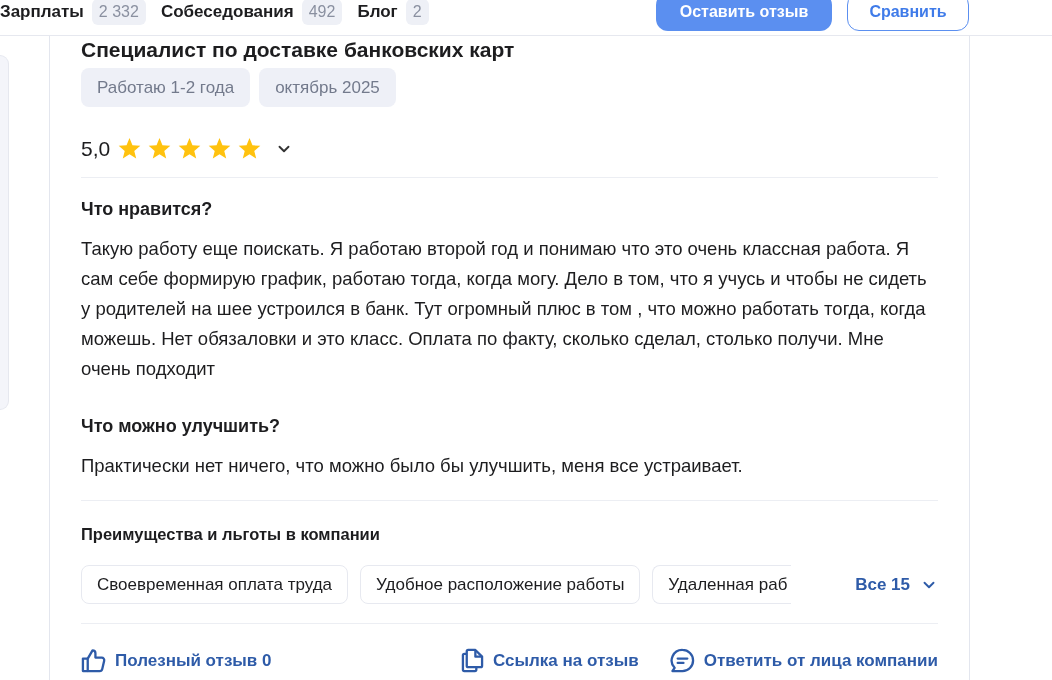 This screenshot has height=680, width=1052. Describe the element at coordinates (231, 534) in the screenshot. I see `benefits-title: Преимущества и льготы в компании` at that location.